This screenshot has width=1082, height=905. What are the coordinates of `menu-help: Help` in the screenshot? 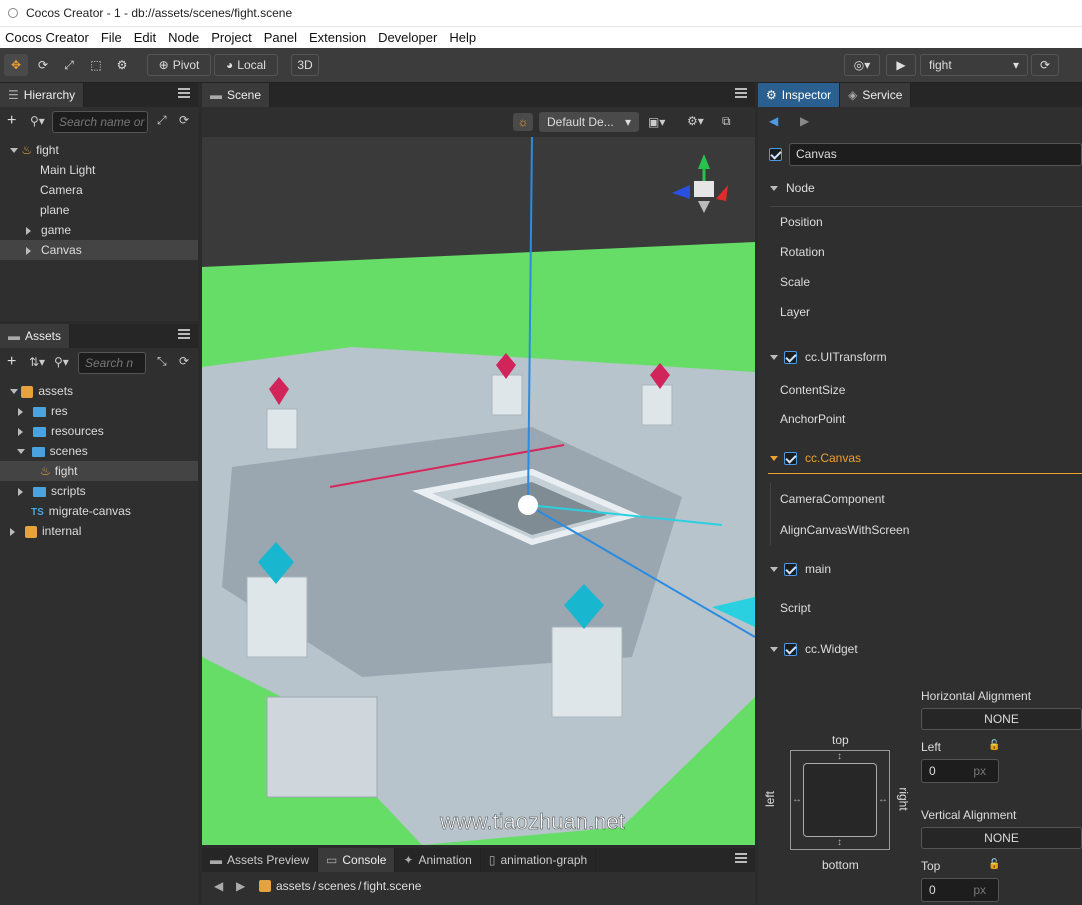 It's located at (462, 37).